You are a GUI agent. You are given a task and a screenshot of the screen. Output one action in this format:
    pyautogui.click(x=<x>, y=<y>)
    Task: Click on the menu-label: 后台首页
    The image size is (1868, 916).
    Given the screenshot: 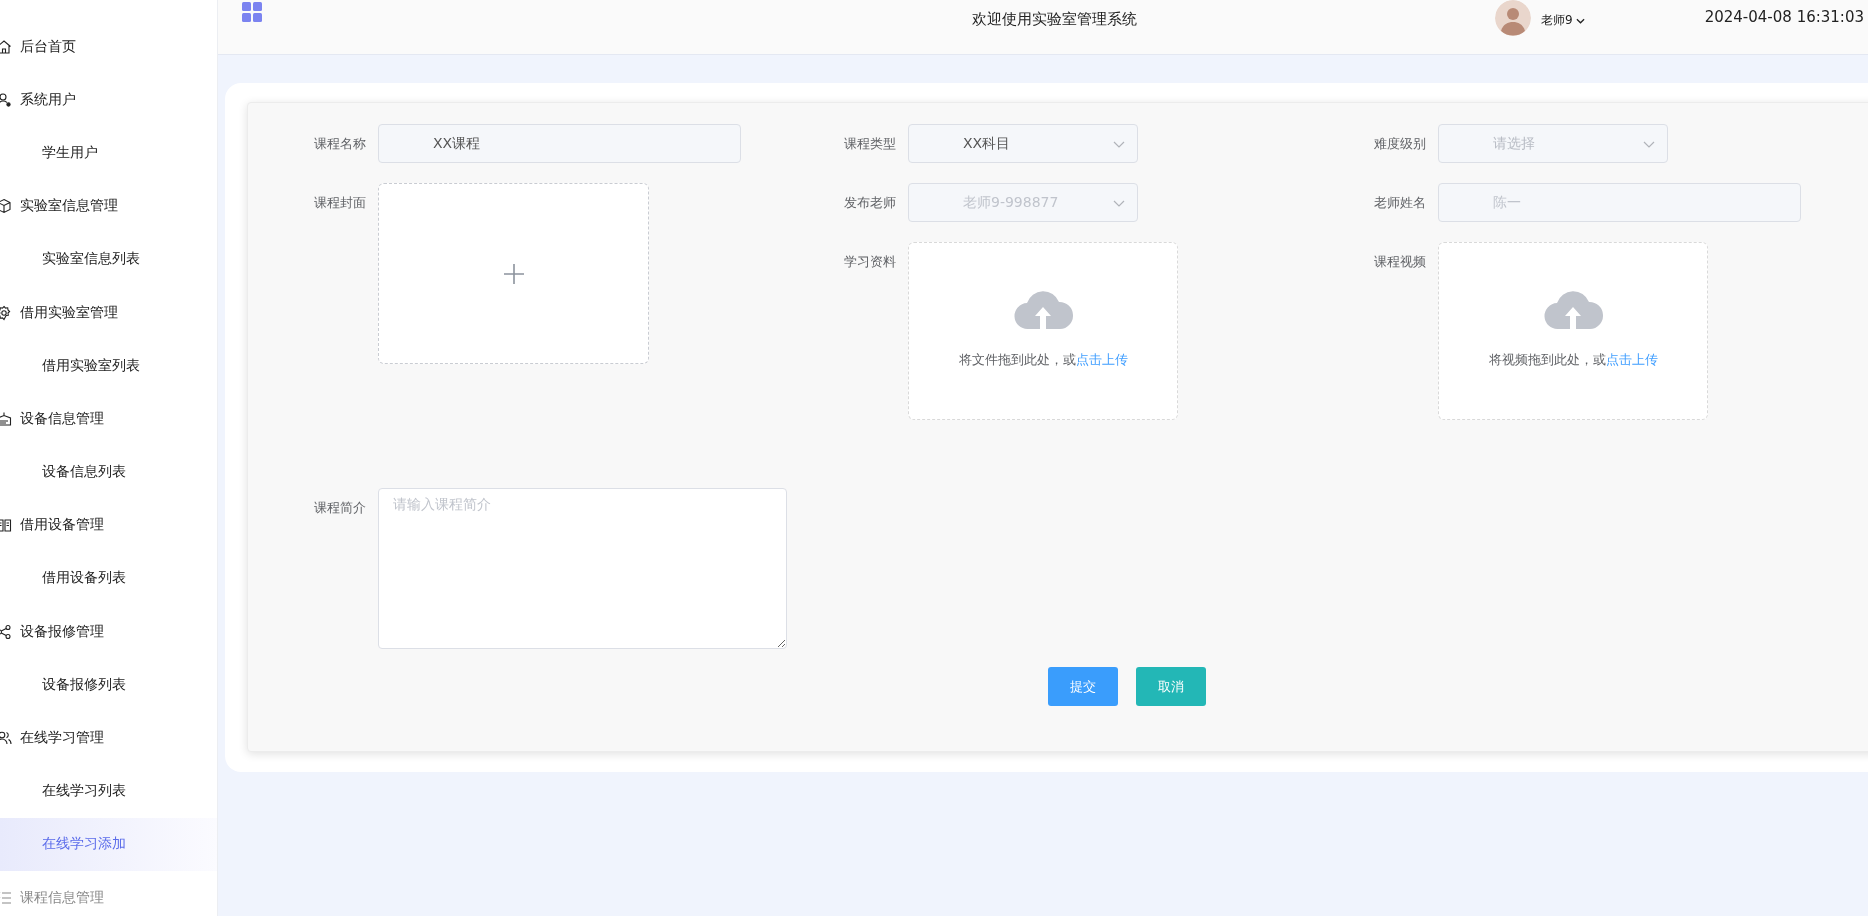 What is the action you would take?
    pyautogui.click(x=48, y=46)
    